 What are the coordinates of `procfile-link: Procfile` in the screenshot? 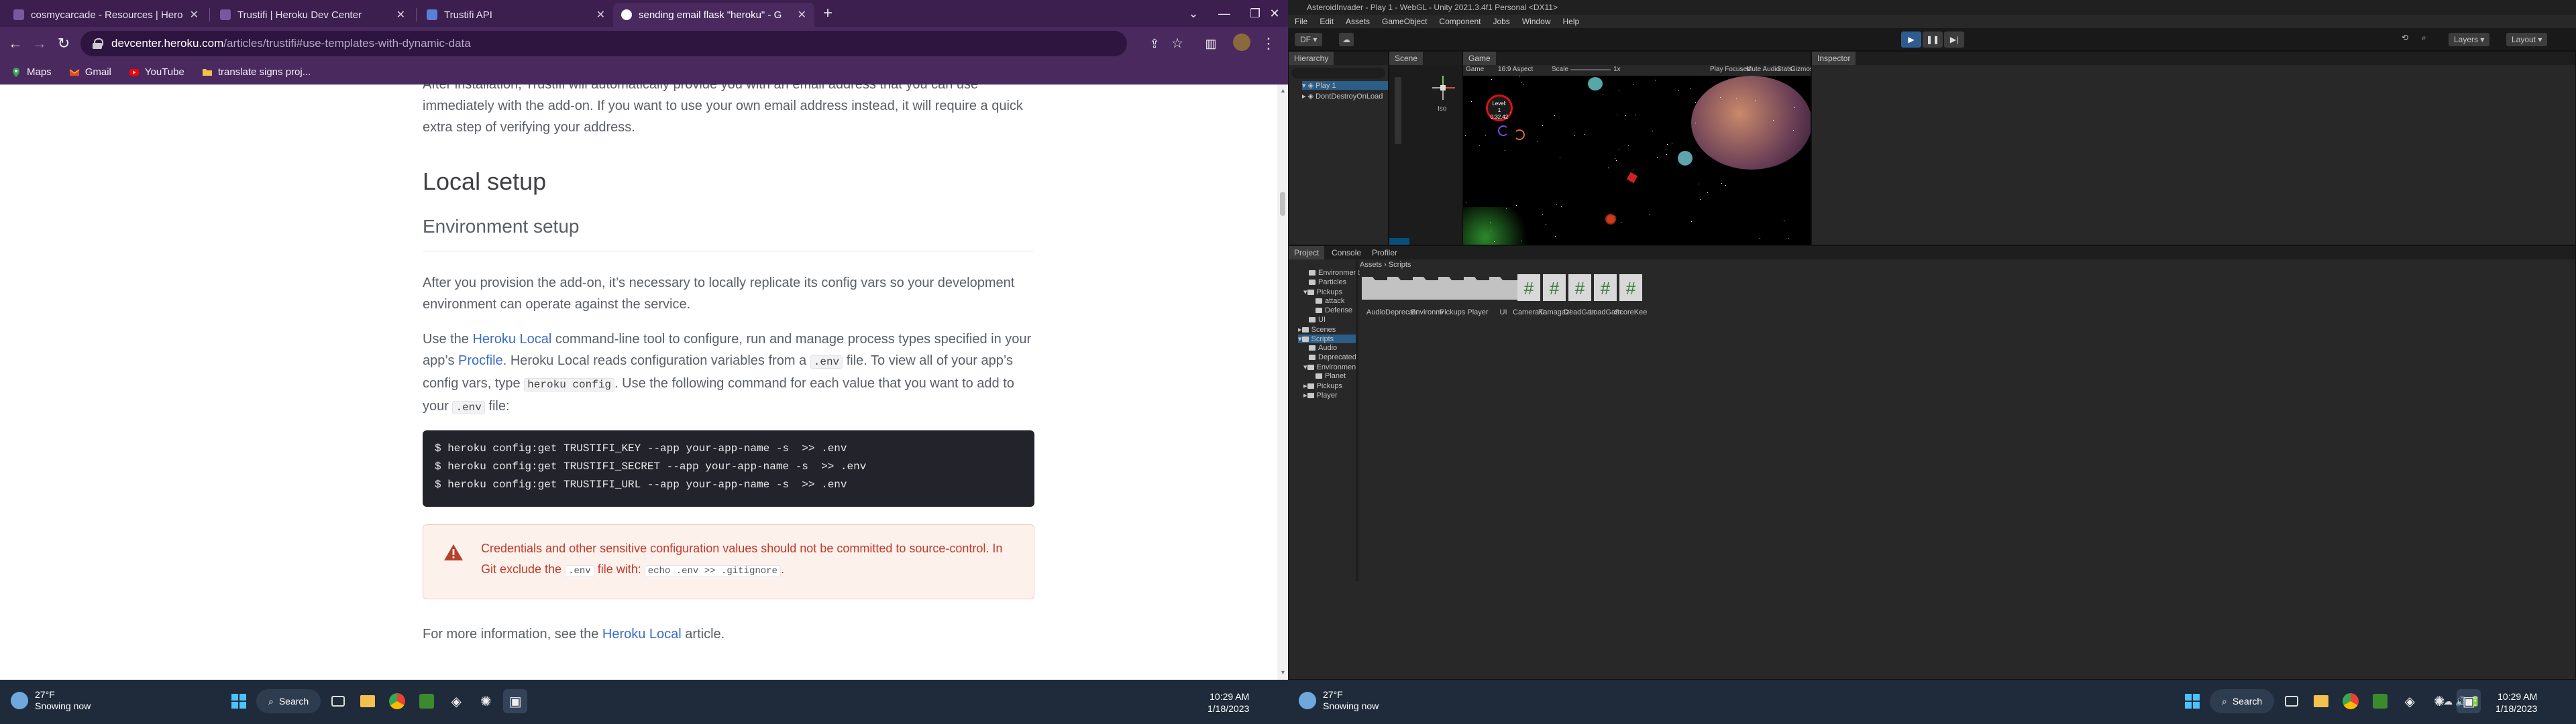 It's located at (480, 360).